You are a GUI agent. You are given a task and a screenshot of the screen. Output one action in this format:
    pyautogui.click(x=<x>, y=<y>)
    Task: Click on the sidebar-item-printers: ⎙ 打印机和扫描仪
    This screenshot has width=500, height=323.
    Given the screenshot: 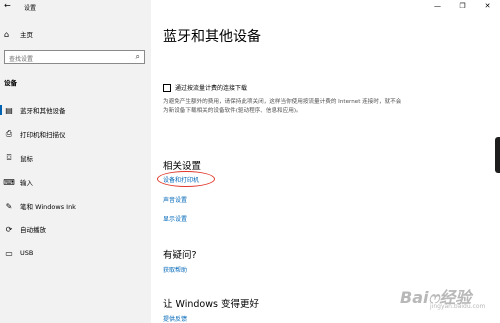 What is the action you would take?
    pyautogui.click(x=75, y=134)
    